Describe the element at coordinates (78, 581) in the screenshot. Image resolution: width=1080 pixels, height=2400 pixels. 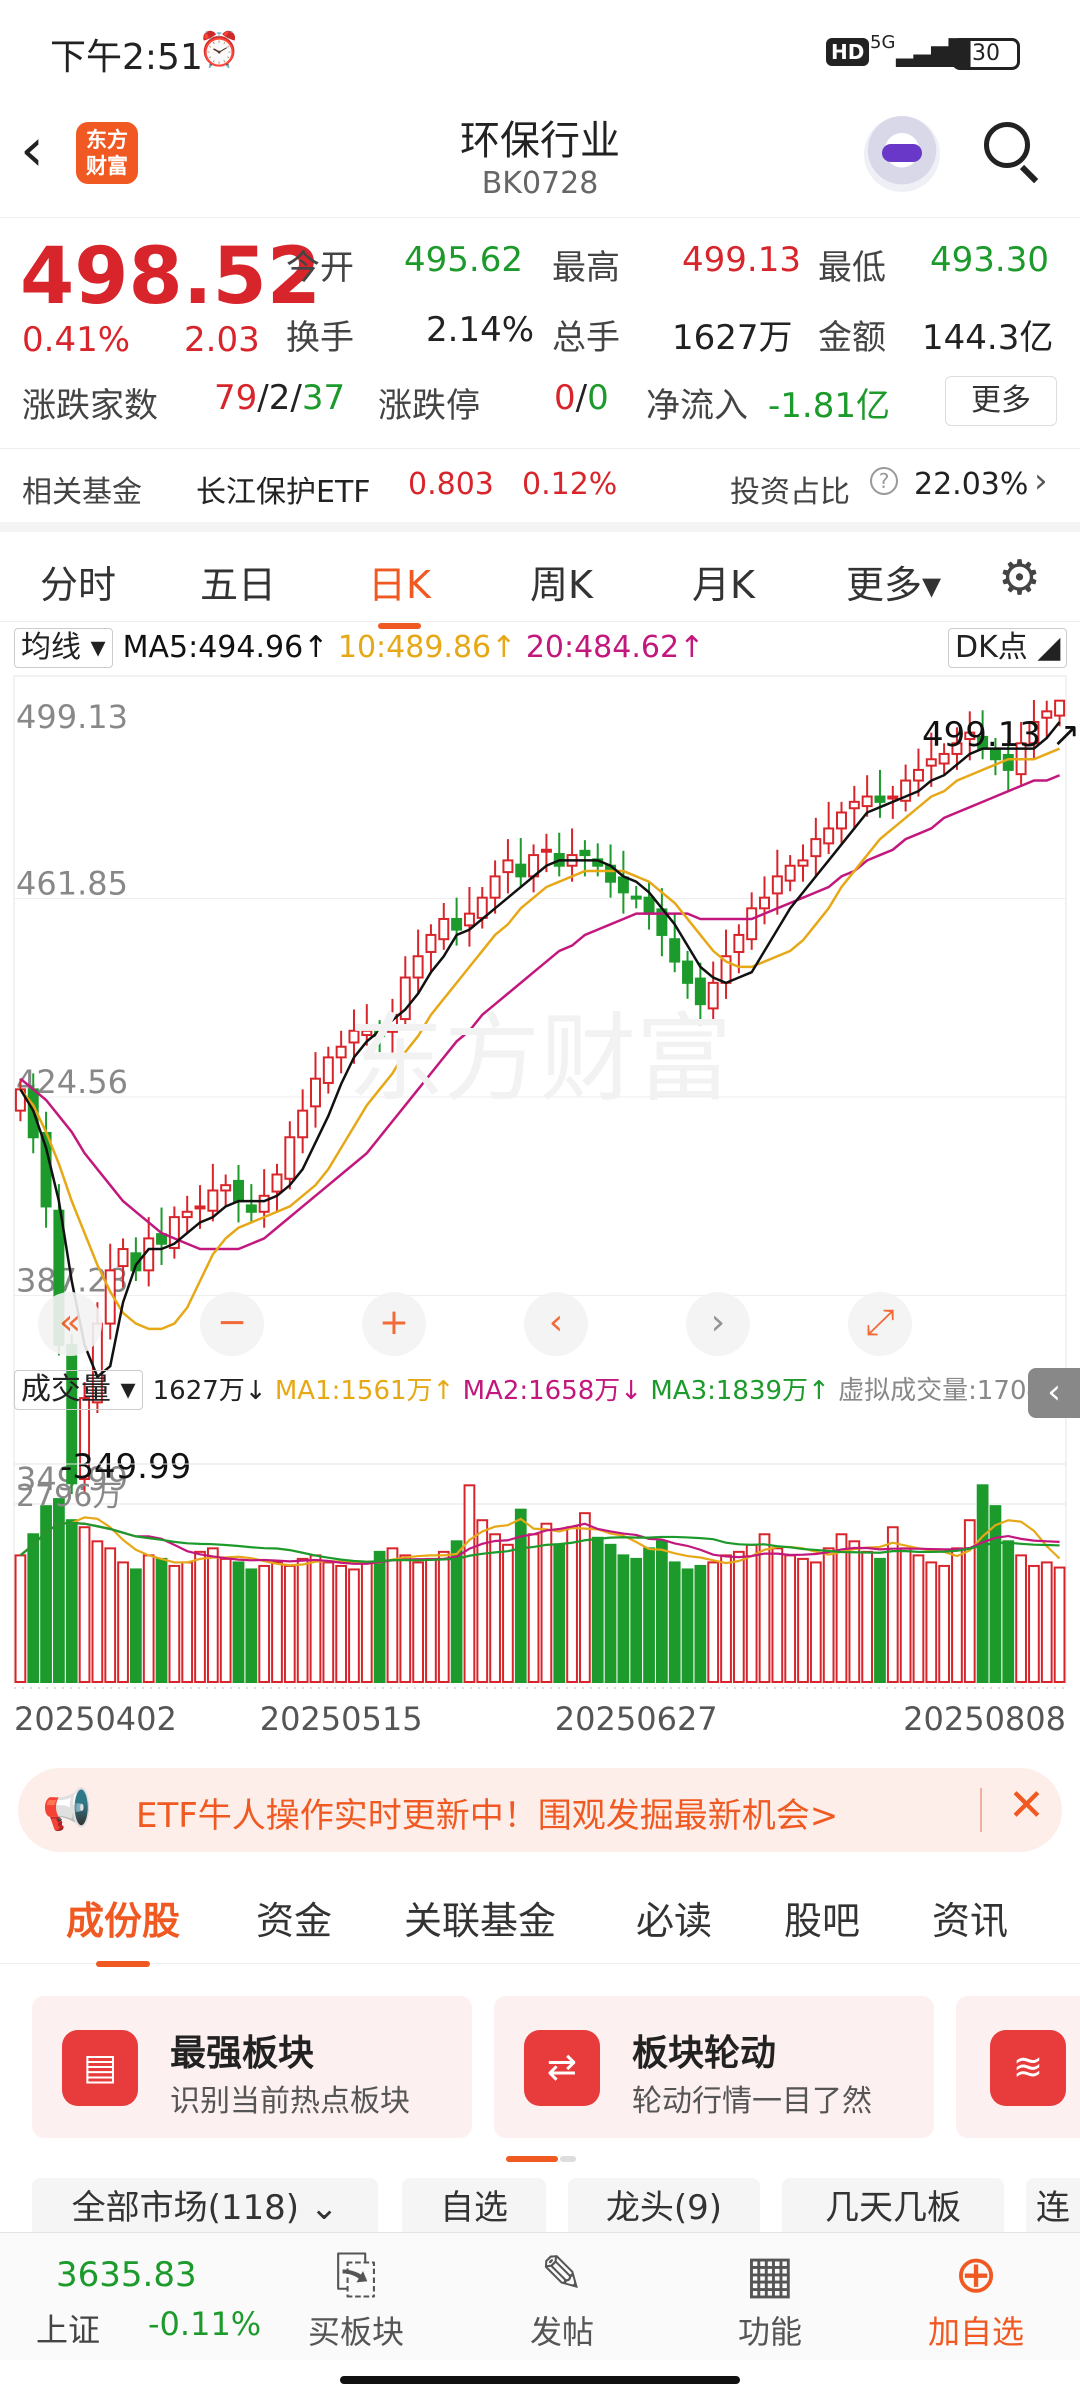
I see `tab-fenshi: 分时` at that location.